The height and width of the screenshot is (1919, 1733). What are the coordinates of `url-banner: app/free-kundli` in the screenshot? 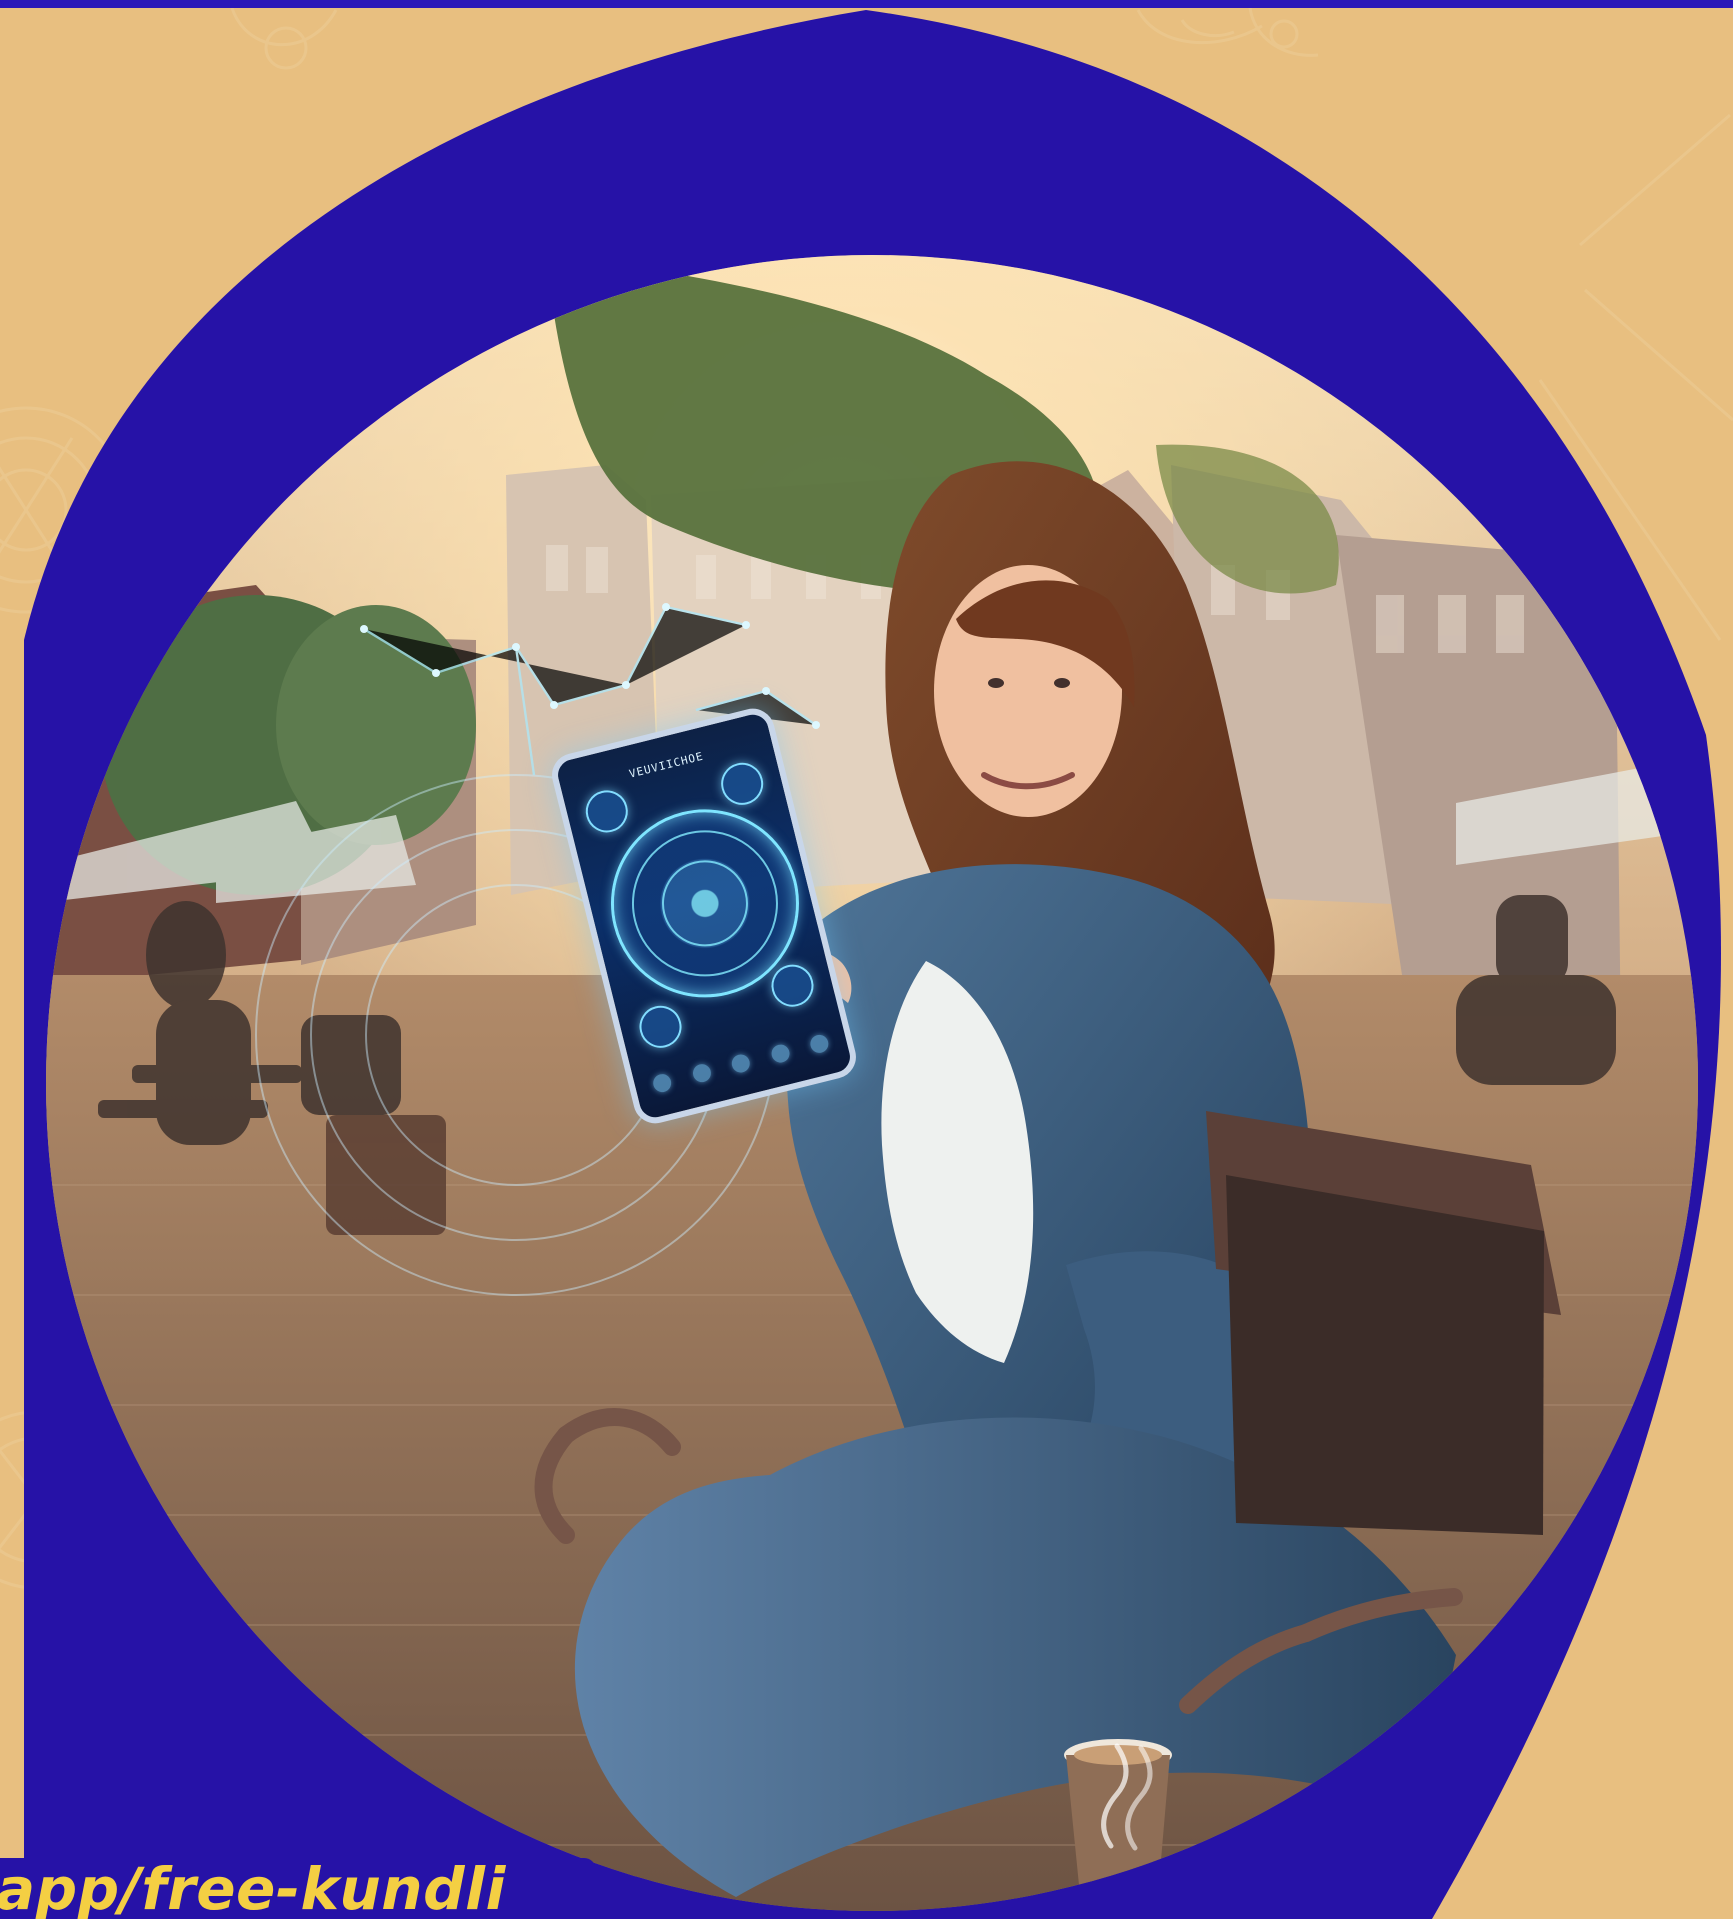 It's located at (298, 1888).